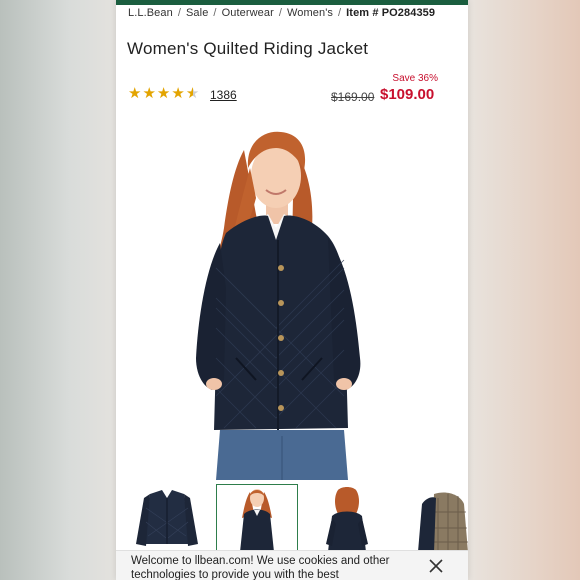 The height and width of the screenshot is (580, 580). Describe the element at coordinates (292, 2) in the screenshot. I see `header-bar` at that location.